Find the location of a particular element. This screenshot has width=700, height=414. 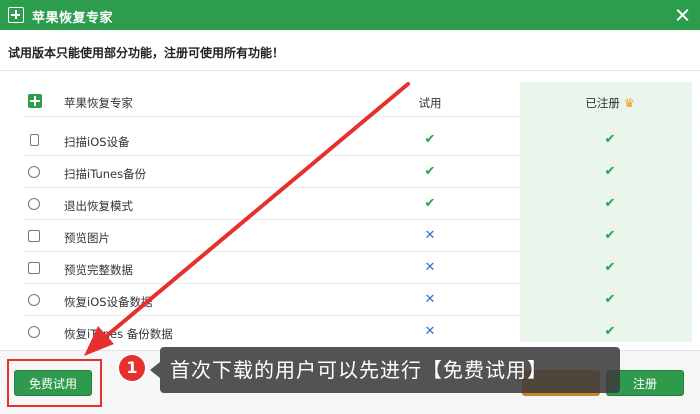

close-icon is located at coordinates (682, 15).